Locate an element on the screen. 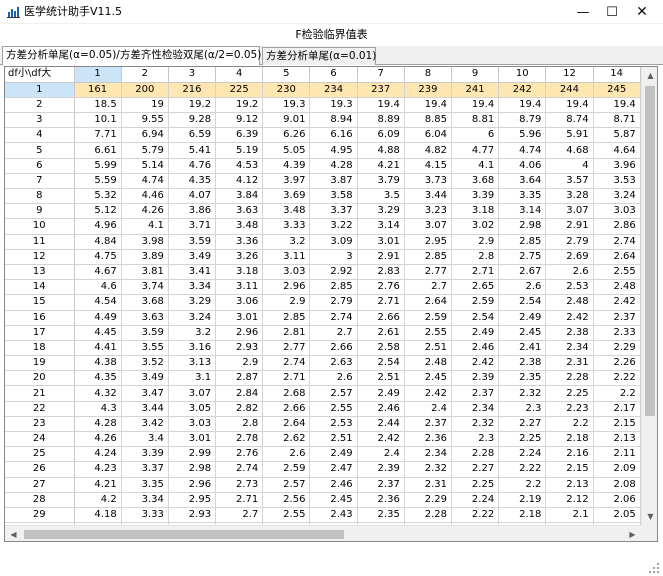  table-cell: 2.4 is located at coordinates (381, 454).